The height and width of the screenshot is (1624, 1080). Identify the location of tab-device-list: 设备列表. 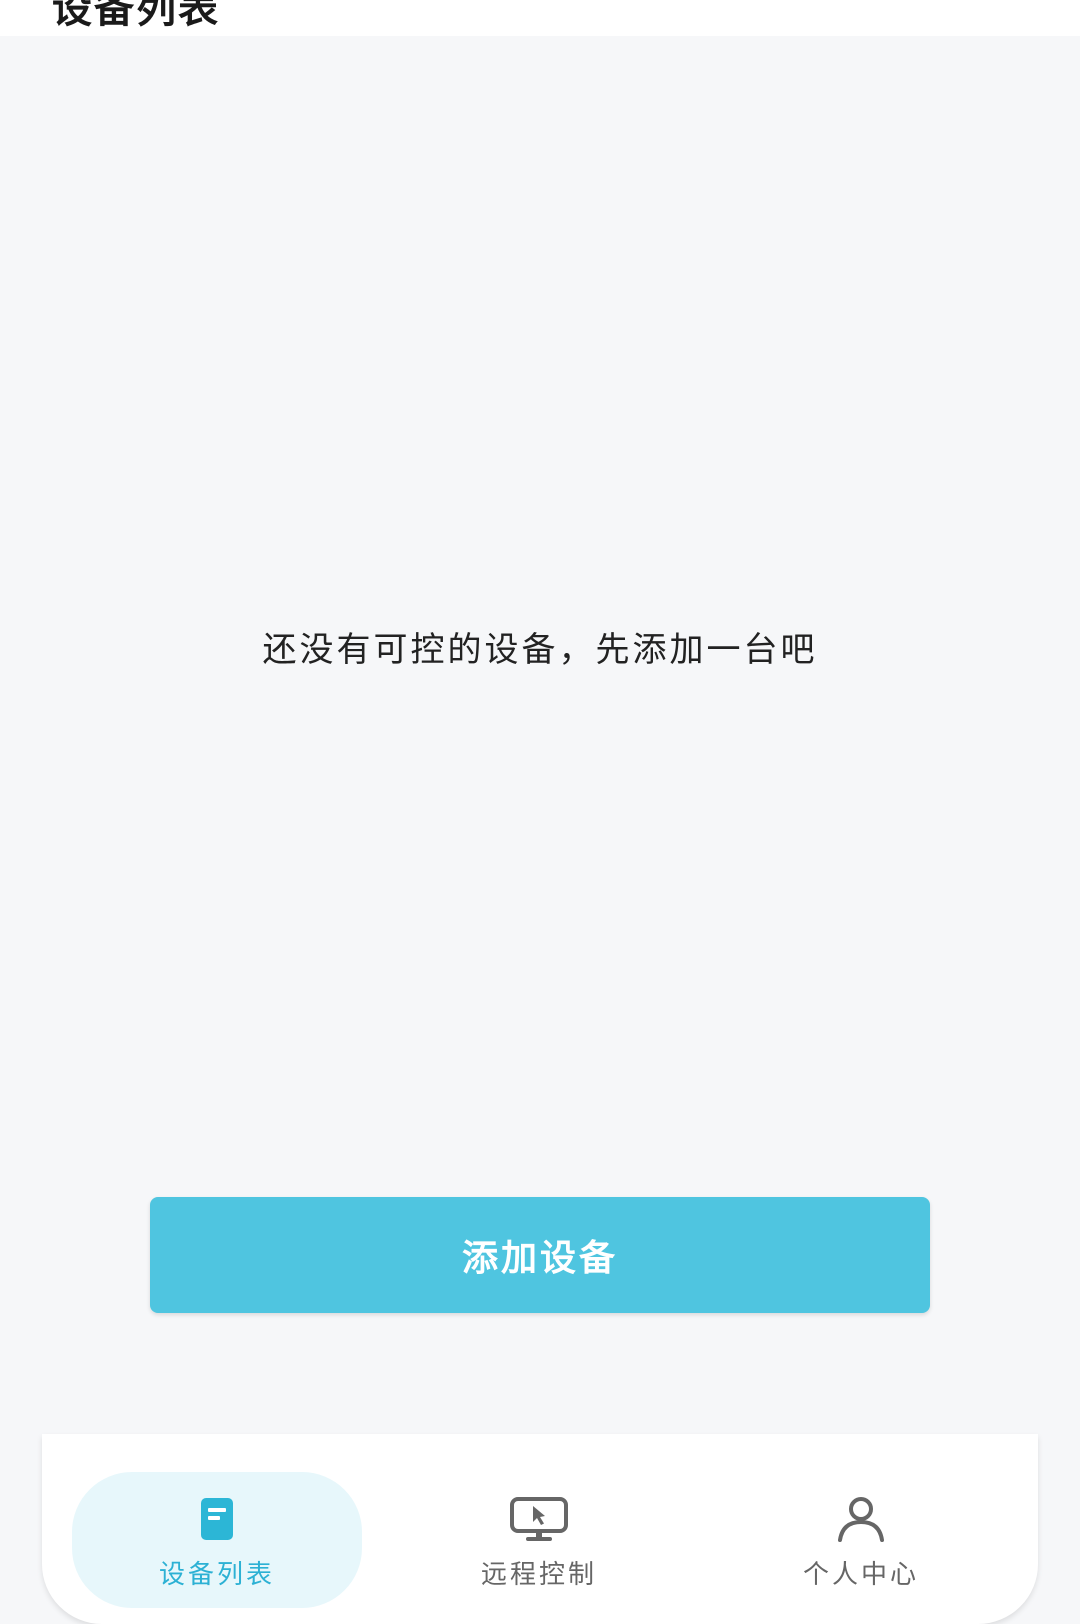
(217, 1540).